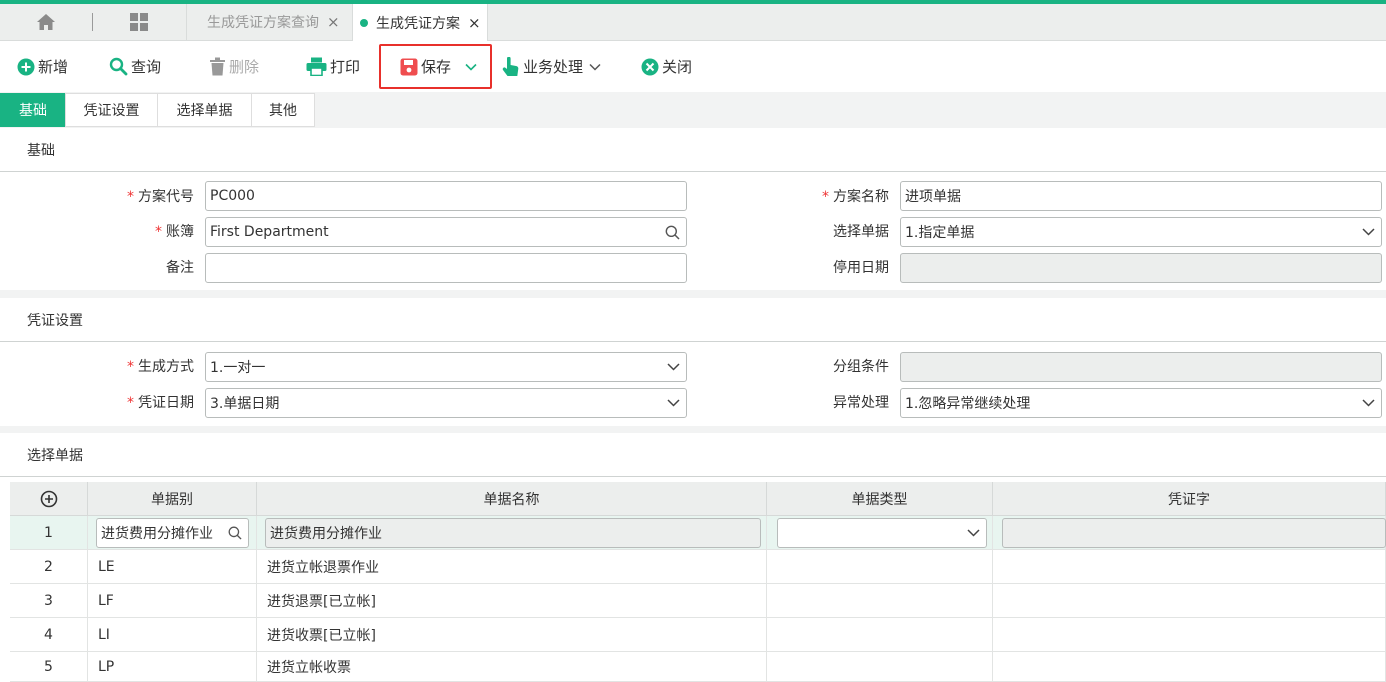 This screenshot has height=682, width=1386. What do you see at coordinates (861, 232) in the screenshot?
I see `select-doc-label: 选择单据` at bounding box center [861, 232].